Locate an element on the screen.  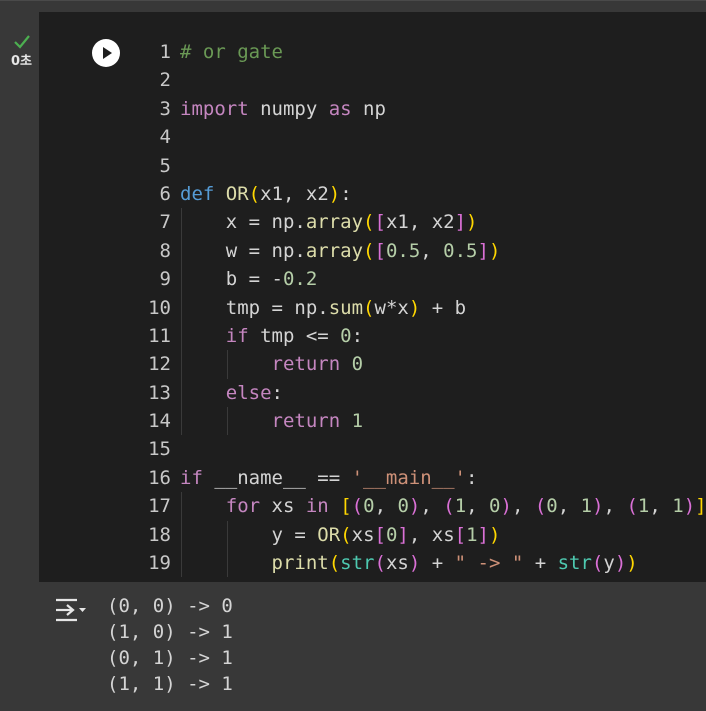
code-line: 4 is located at coordinates (424, 137).